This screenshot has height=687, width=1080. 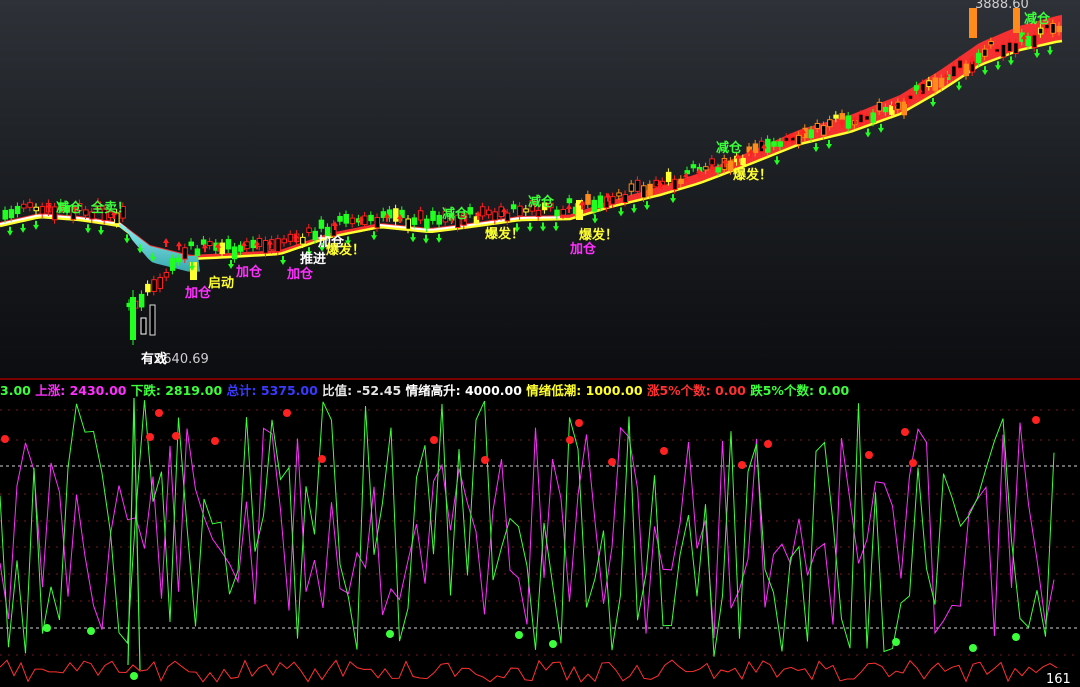 I want to click on up5-count-line, so click(x=529, y=671).